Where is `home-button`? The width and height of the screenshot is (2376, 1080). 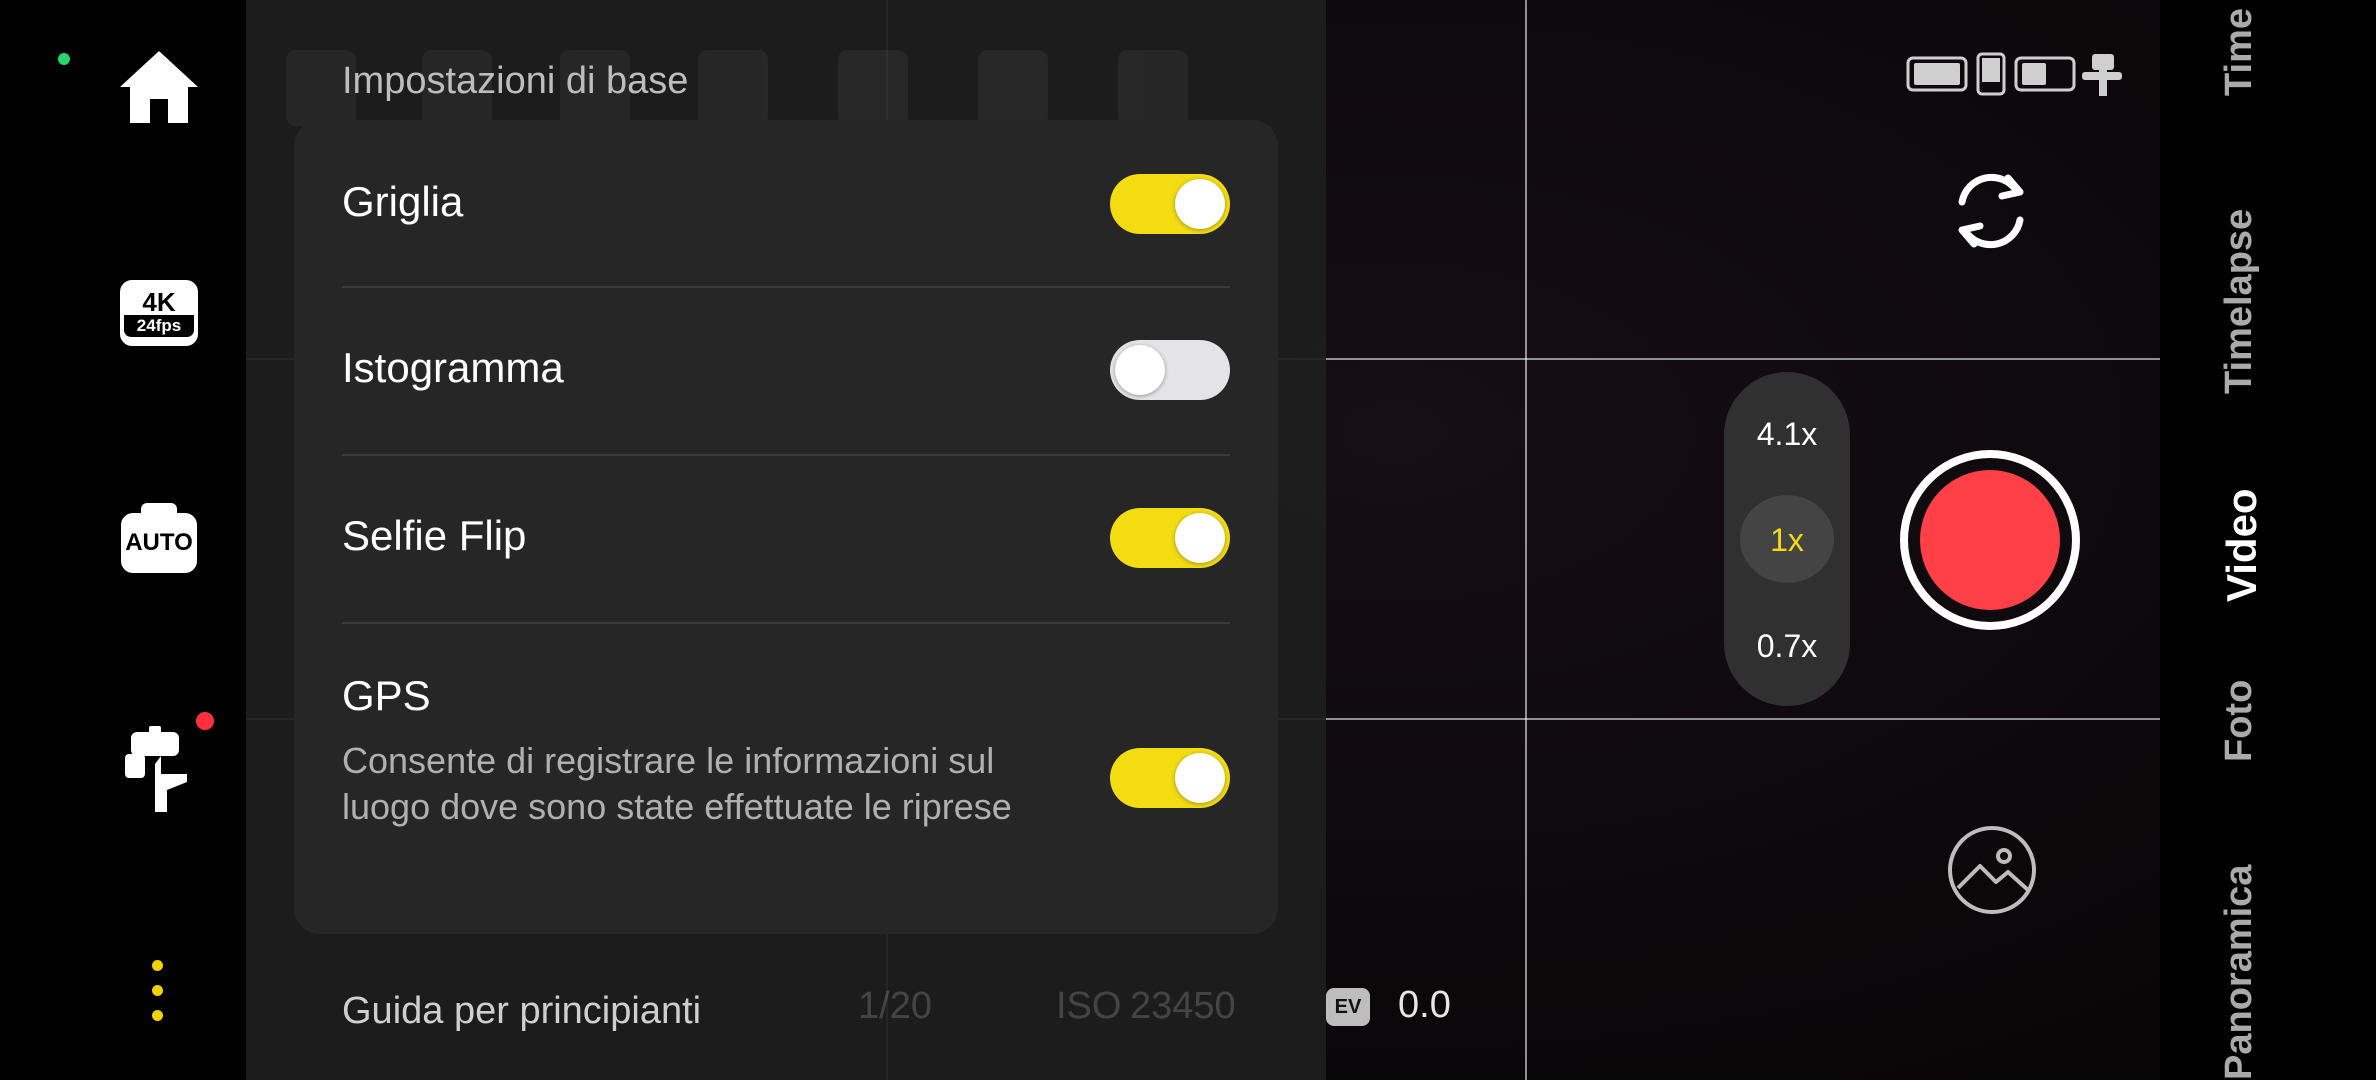
home-button is located at coordinates (159, 87).